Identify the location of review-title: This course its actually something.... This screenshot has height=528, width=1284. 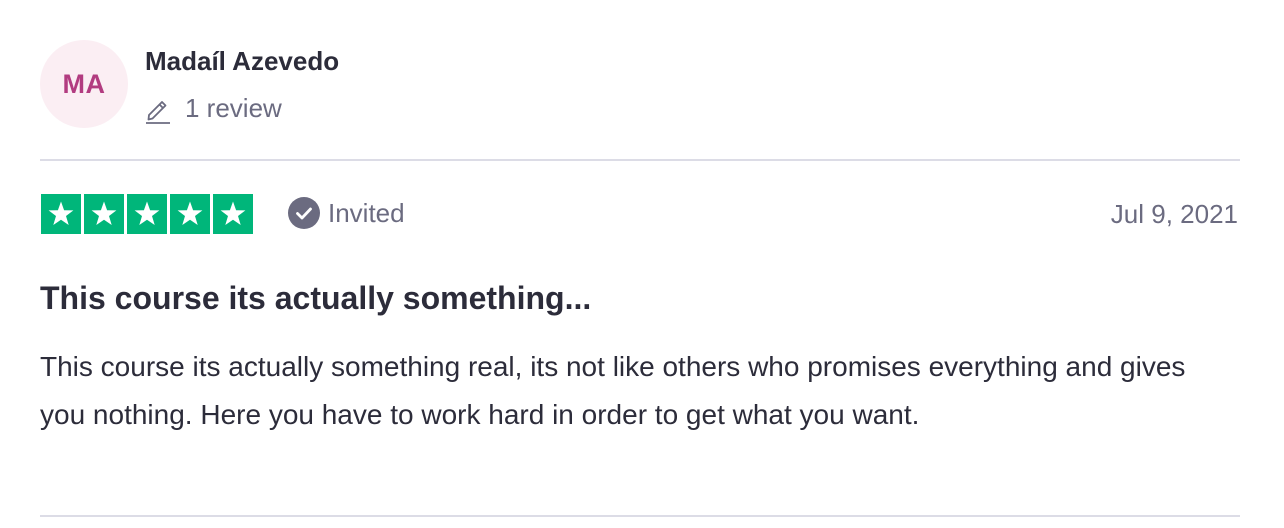
(315, 298).